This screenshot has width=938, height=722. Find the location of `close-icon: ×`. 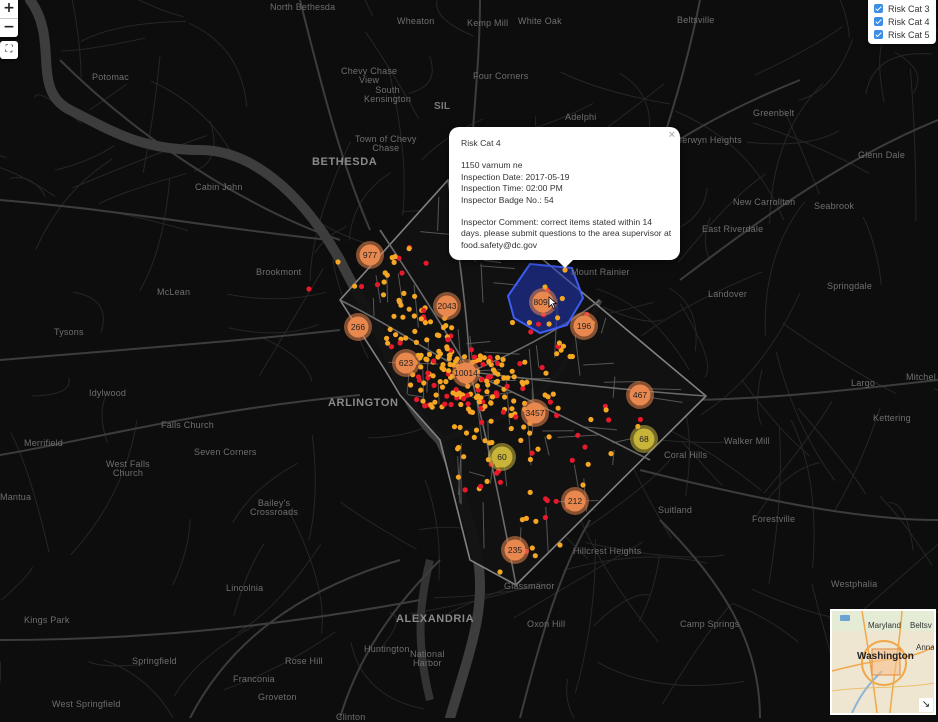

close-icon: × is located at coordinates (672, 135).